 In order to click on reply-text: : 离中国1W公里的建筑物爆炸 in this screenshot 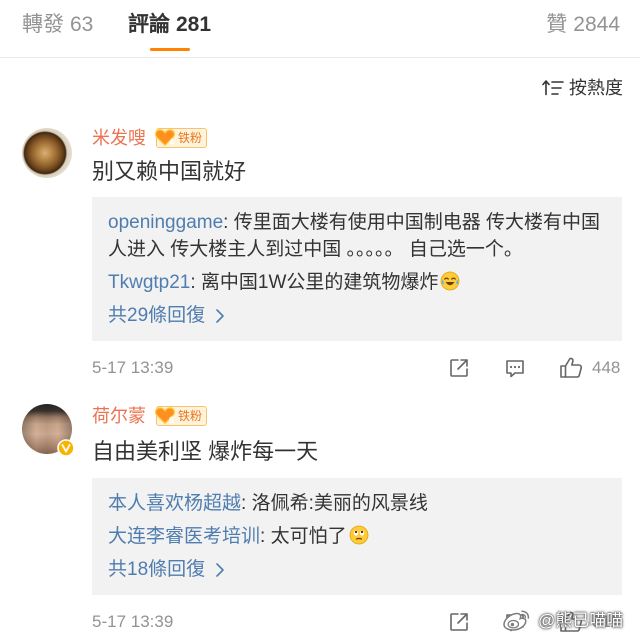, I will do `click(314, 282)`.